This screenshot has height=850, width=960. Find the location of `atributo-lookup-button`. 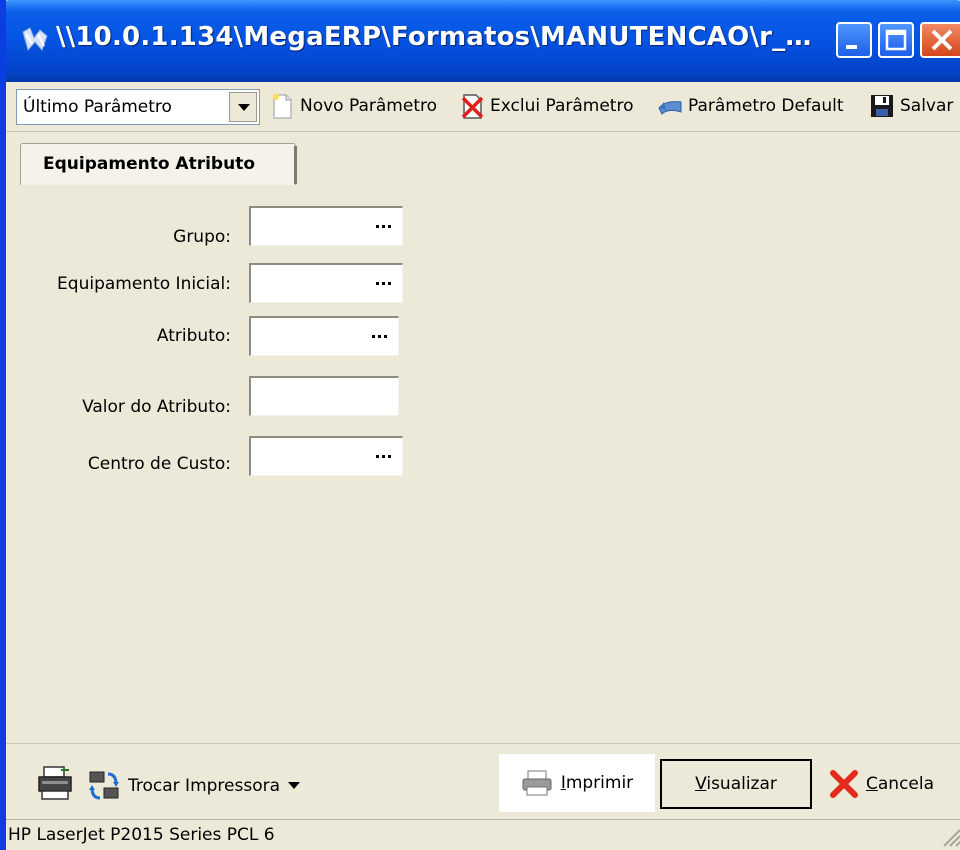

atributo-lookup-button is located at coordinates (380, 336).